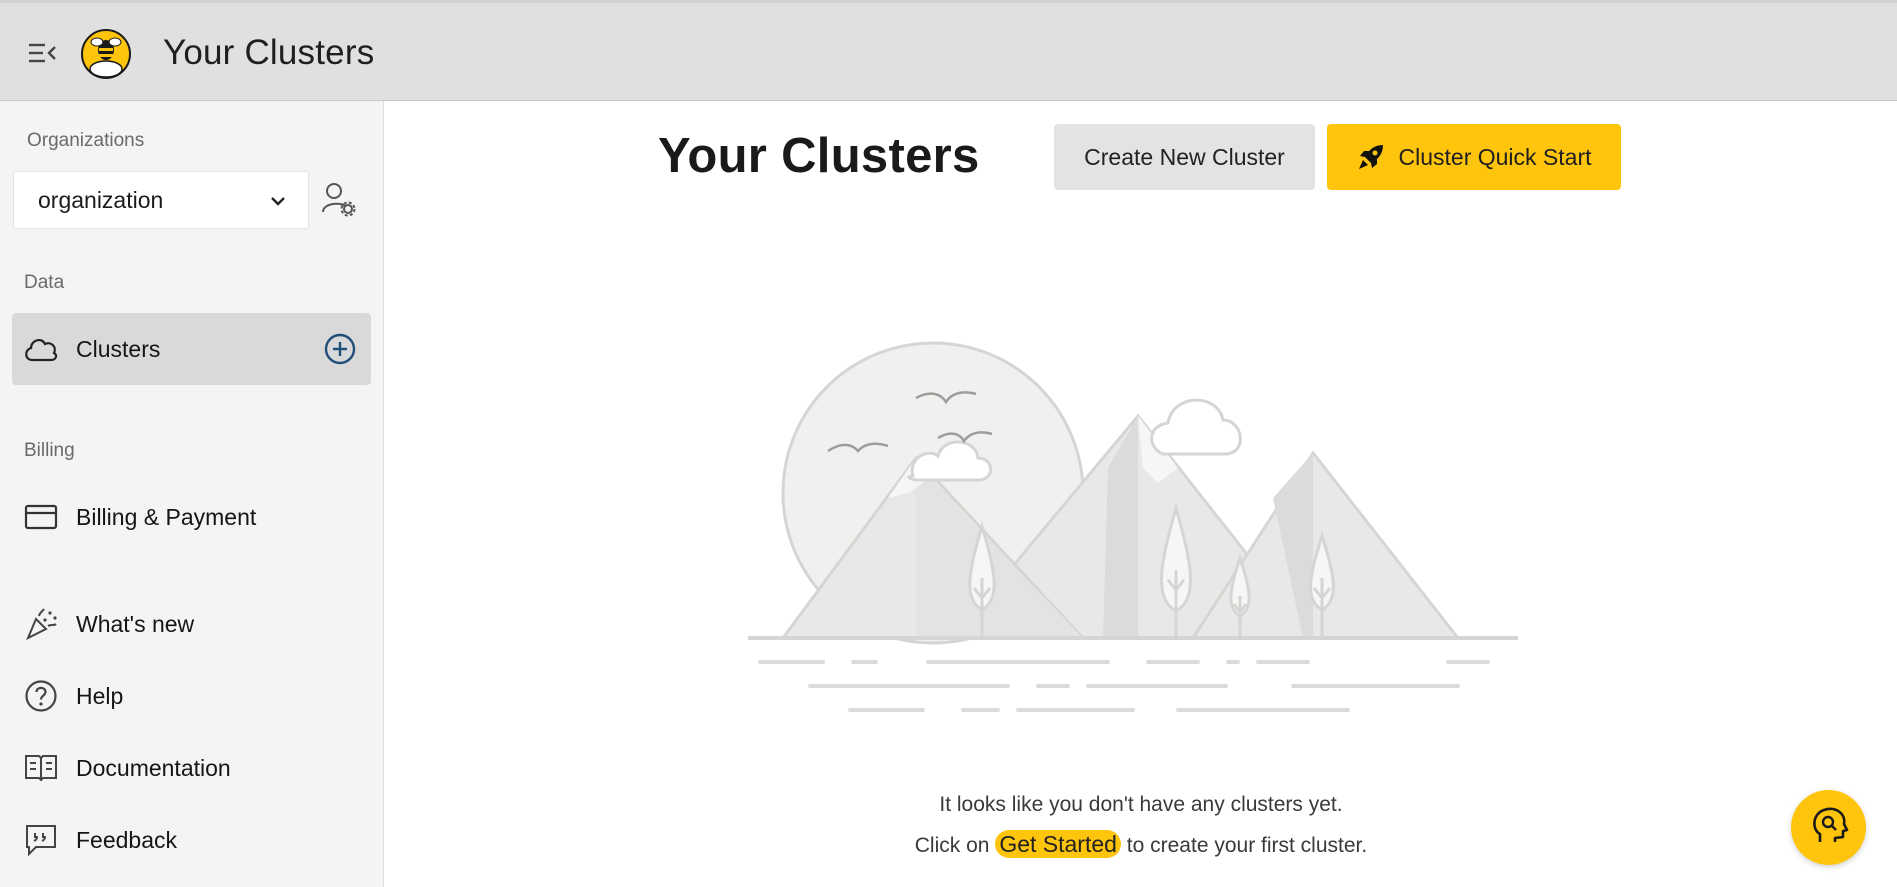 This screenshot has width=1897, height=887. What do you see at coordinates (41, 517) in the screenshot?
I see `credit-card-icon` at bounding box center [41, 517].